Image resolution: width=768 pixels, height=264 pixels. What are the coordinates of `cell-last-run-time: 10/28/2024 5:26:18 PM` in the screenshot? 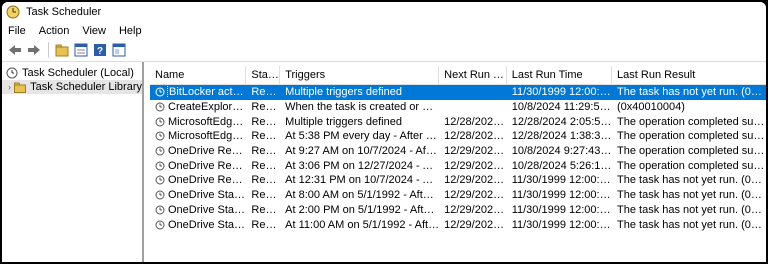 It's located at (561, 165).